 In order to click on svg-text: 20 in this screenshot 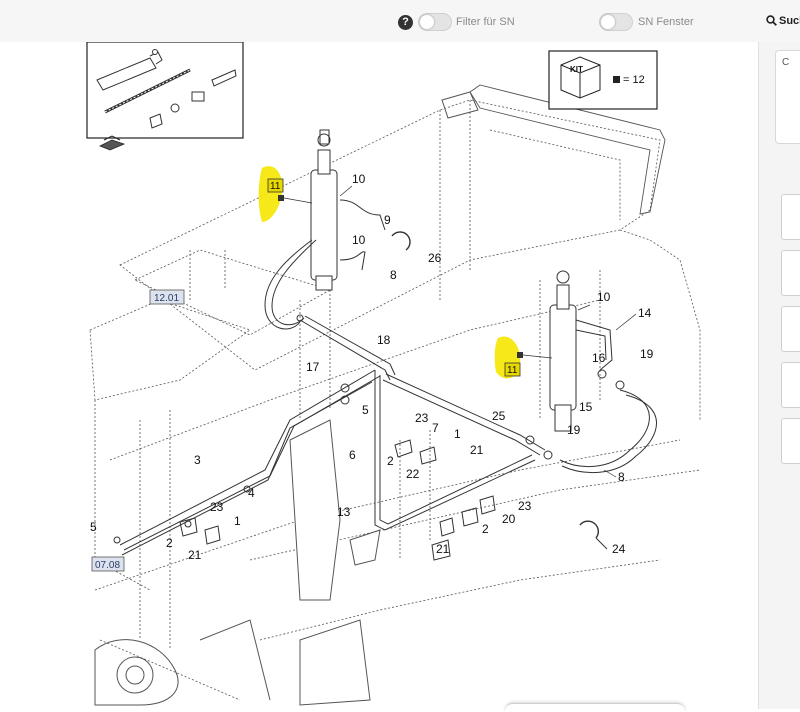, I will do `click(509, 519)`.